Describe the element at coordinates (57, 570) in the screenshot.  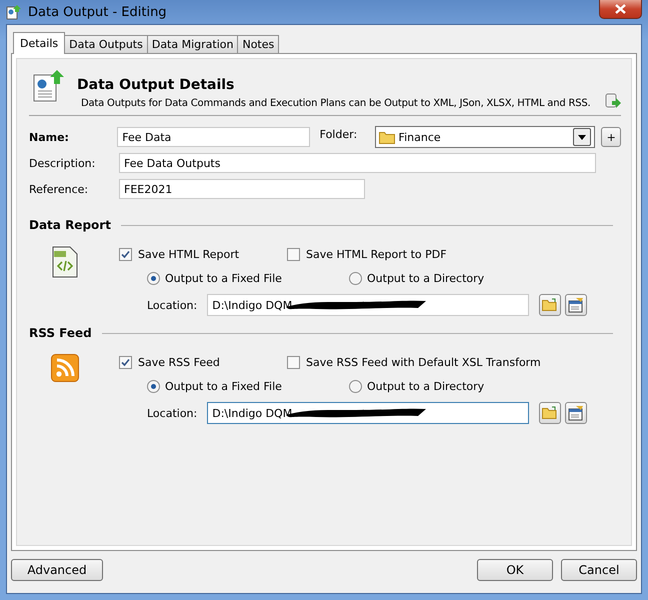
I see `advanced-button: Advanced` at that location.